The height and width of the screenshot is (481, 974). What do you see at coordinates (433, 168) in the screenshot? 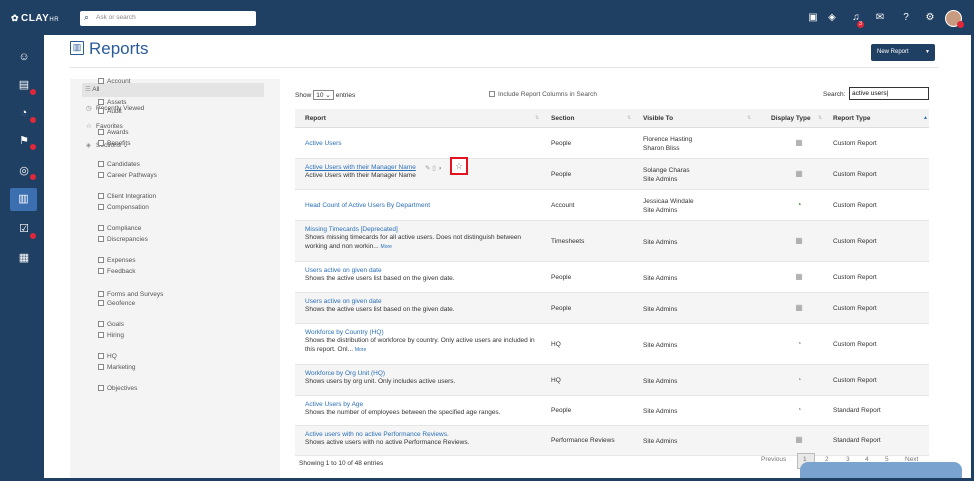
I see `row-action-icons: ✎ ▯ ◑` at bounding box center [433, 168].